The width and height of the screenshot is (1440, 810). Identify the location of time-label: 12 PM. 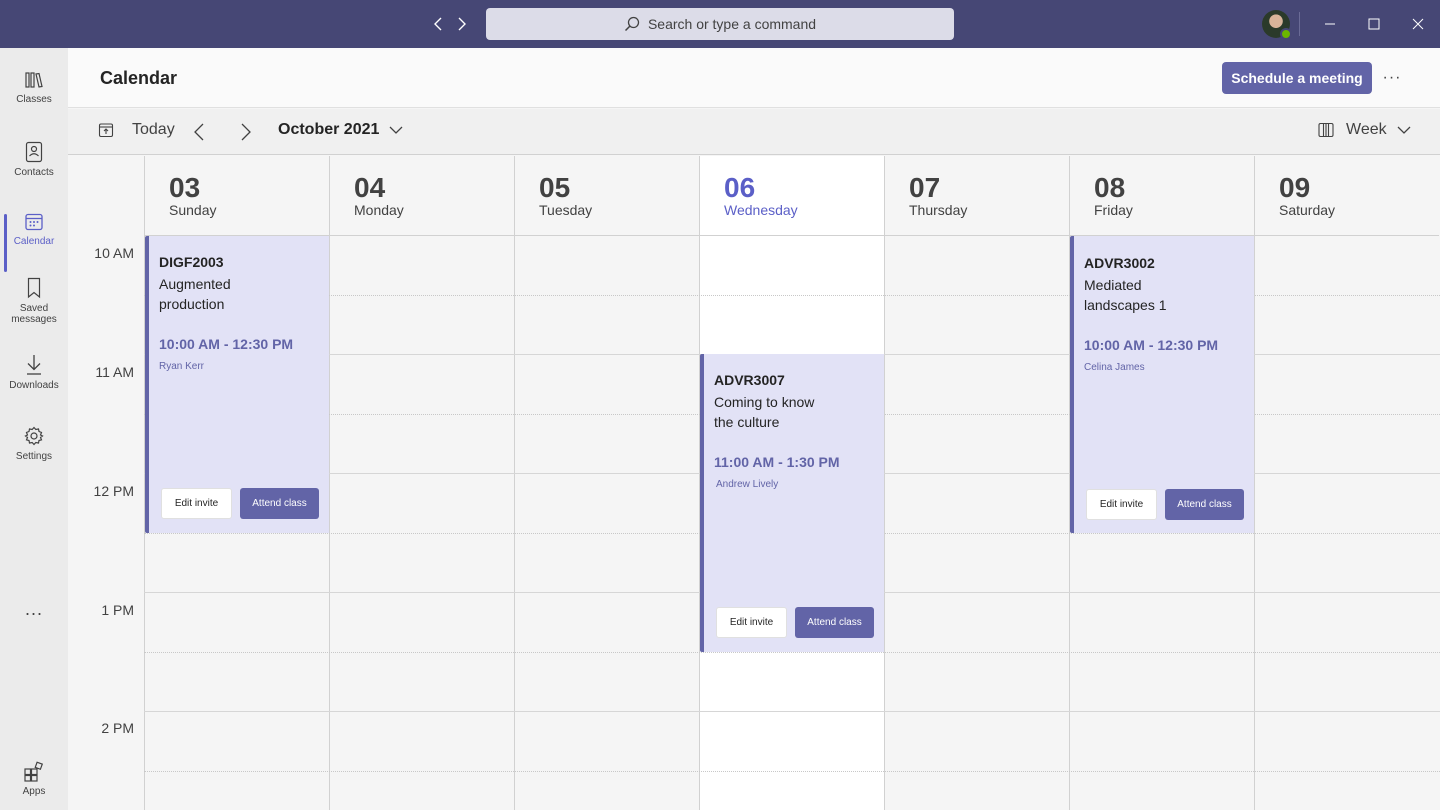
(113, 491).